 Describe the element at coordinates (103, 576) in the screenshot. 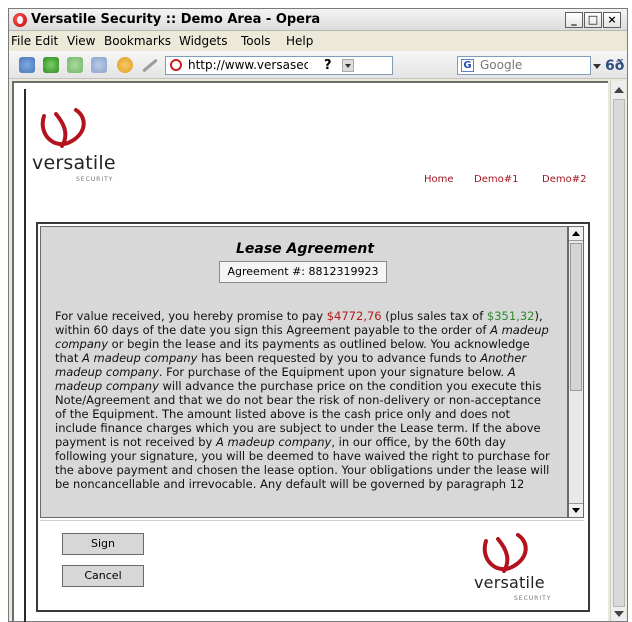

I see `cancel-button: Cancel` at that location.